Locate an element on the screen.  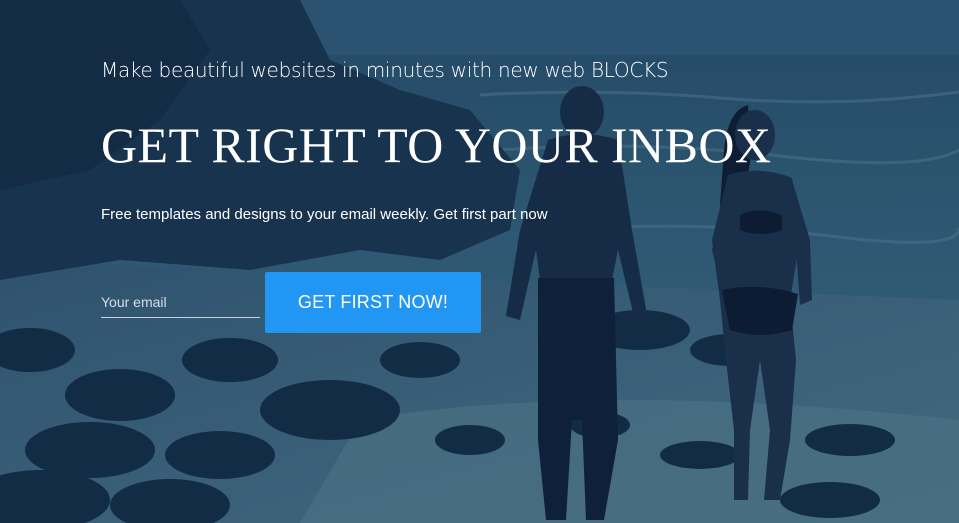
signup-form: GET FIRST NOW! is located at coordinates (301, 303).